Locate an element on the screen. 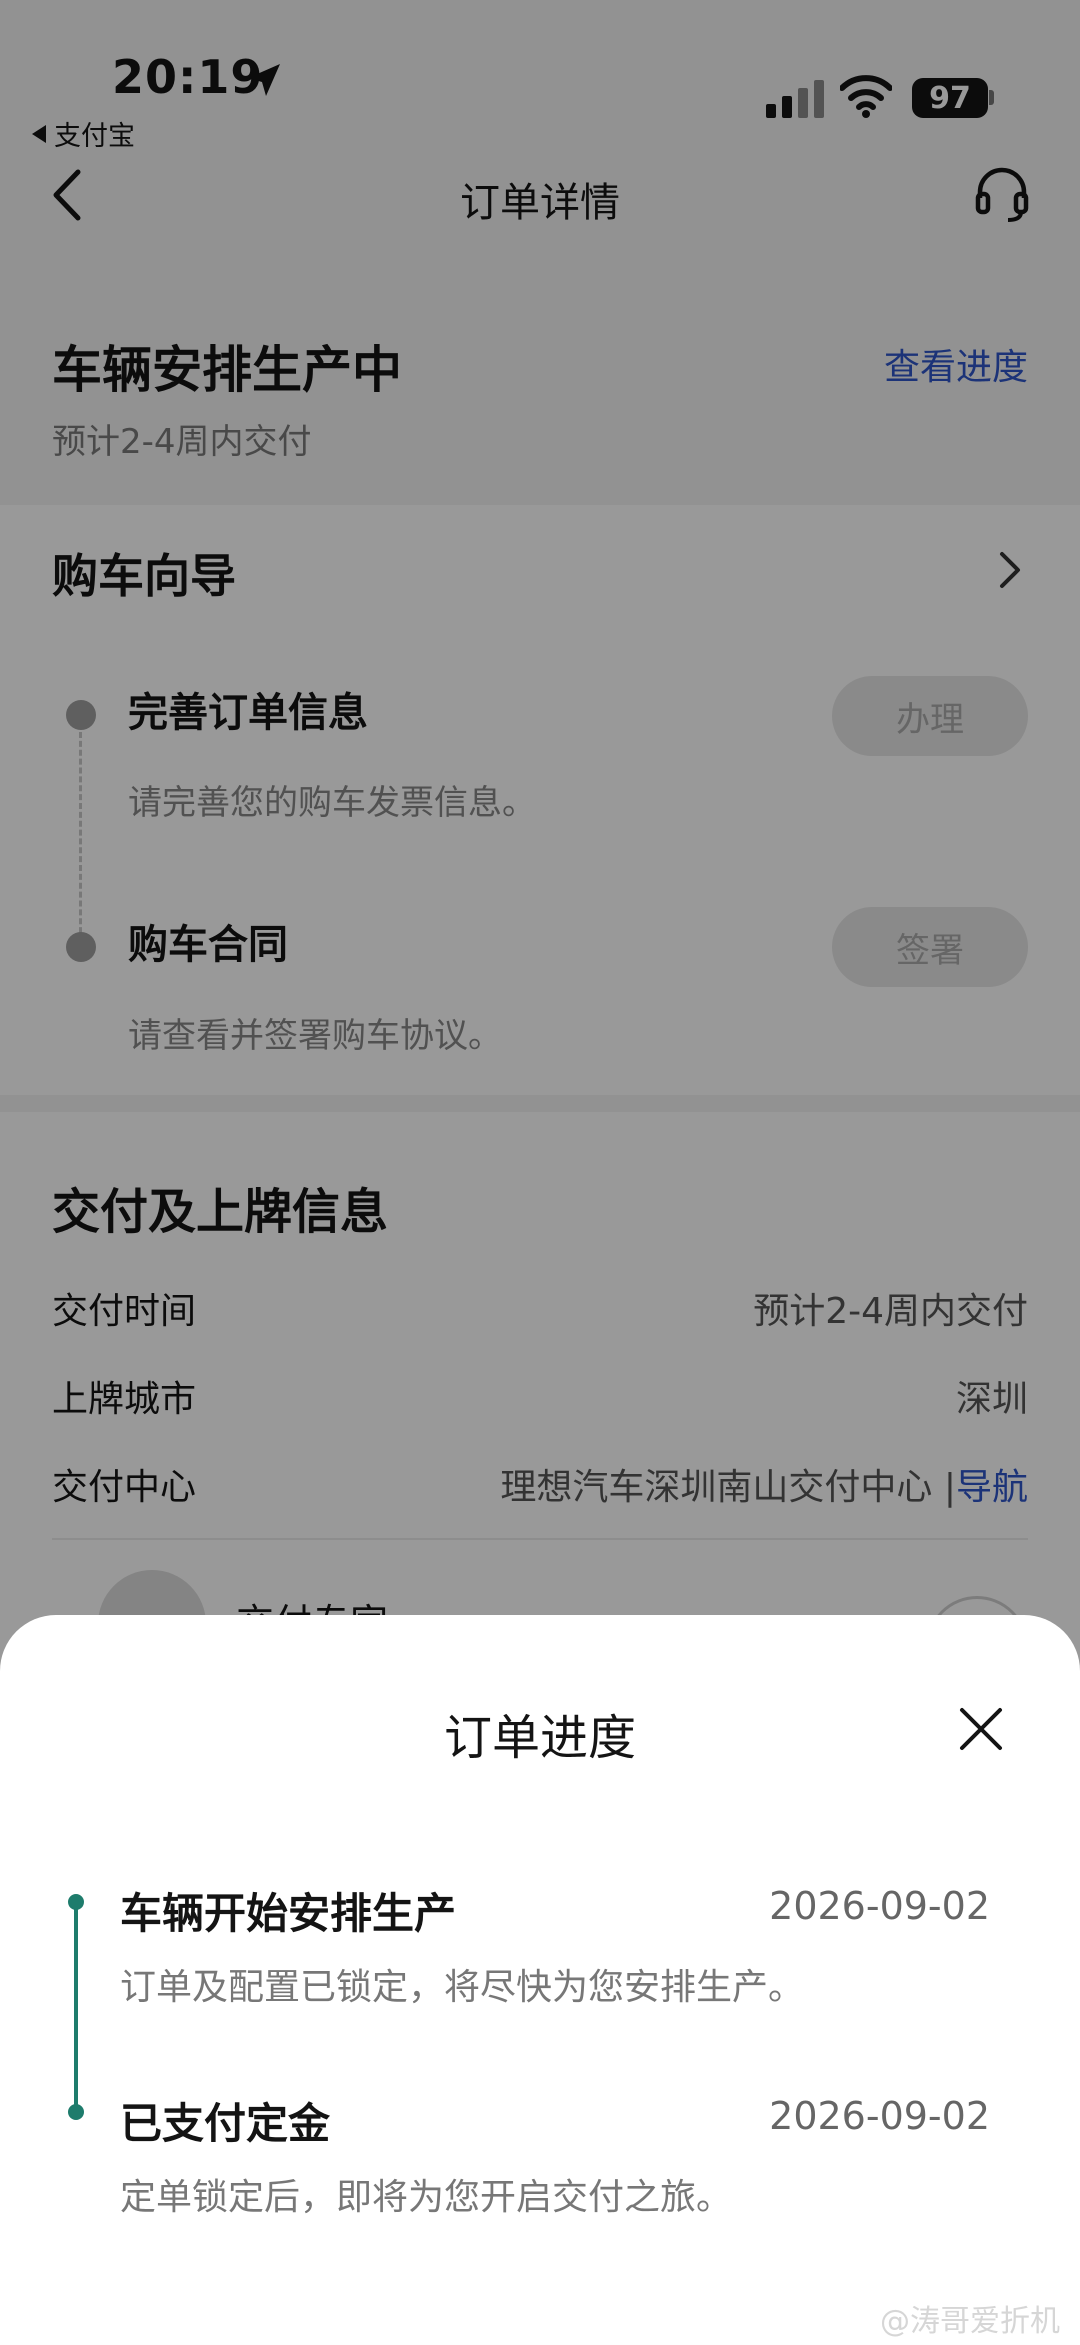 This screenshot has width=1080, height=2345. watermark: @涛哥爱折机 is located at coordinates (970, 2321).